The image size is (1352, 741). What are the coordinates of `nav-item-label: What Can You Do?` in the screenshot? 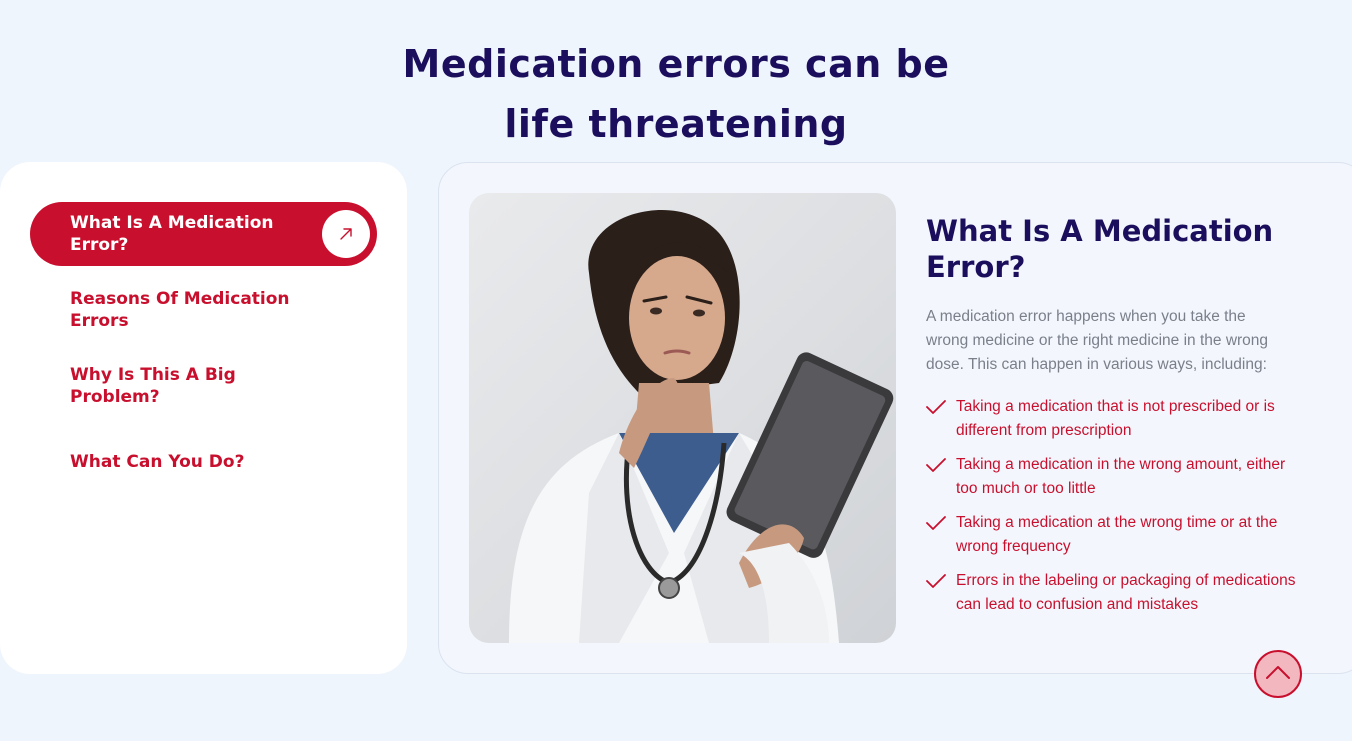 It's located at (157, 462).